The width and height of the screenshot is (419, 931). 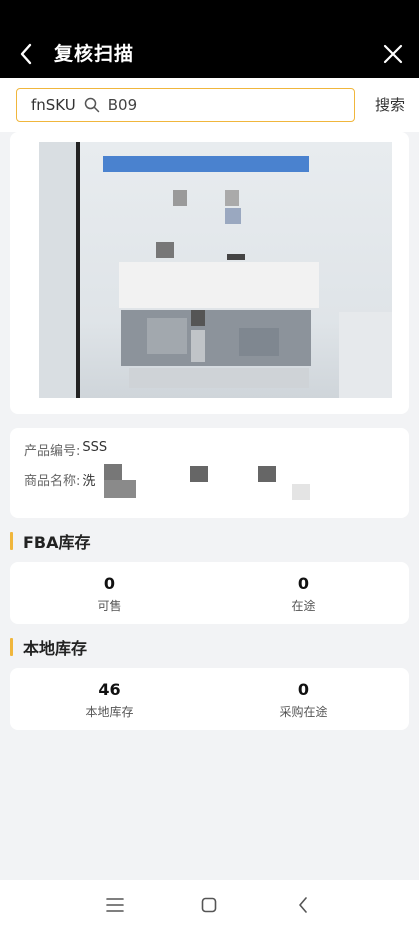 What do you see at coordinates (209, 473) in the screenshot?
I see `product-info-card: 产品编号: SSS 商品名称: 洗` at bounding box center [209, 473].